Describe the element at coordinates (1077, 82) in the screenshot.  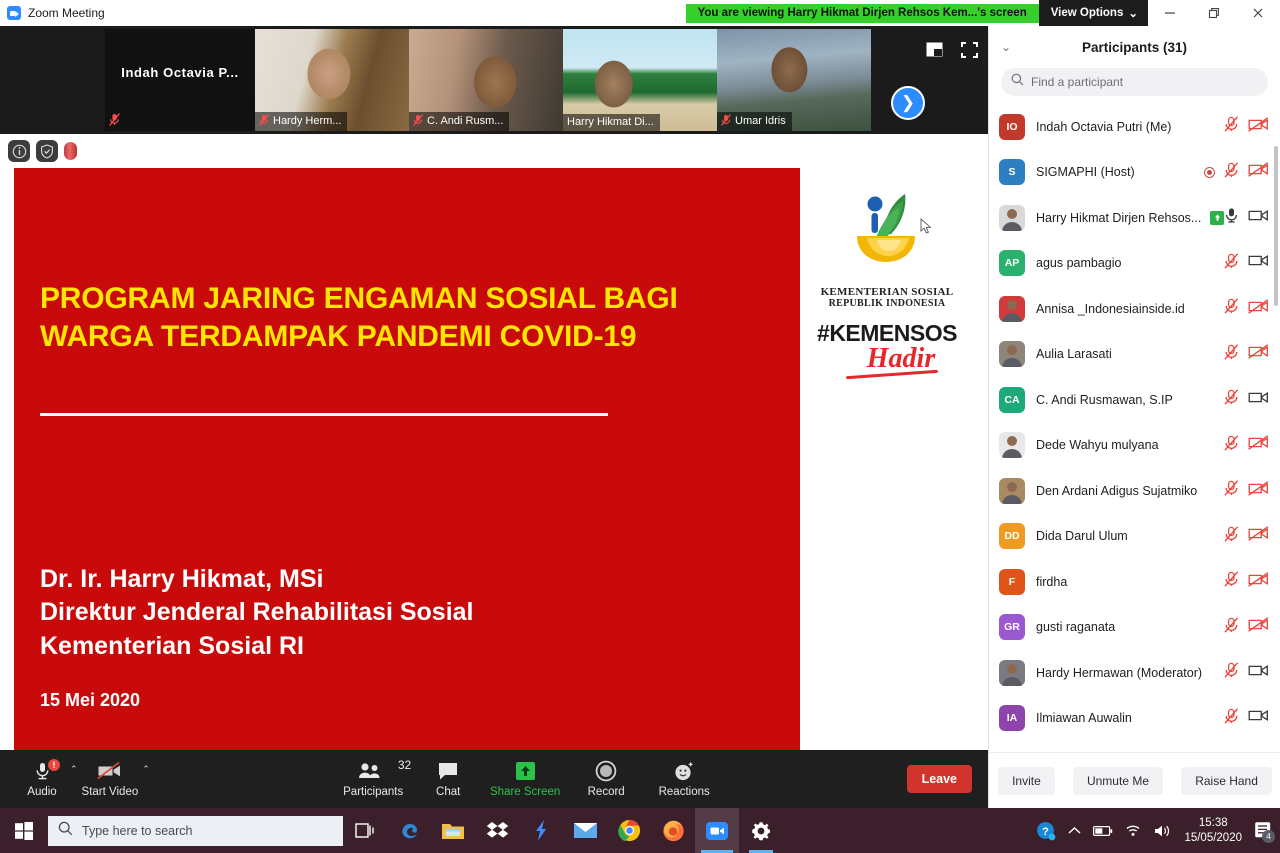
I see `search-placeholder: Find a participant` at that location.